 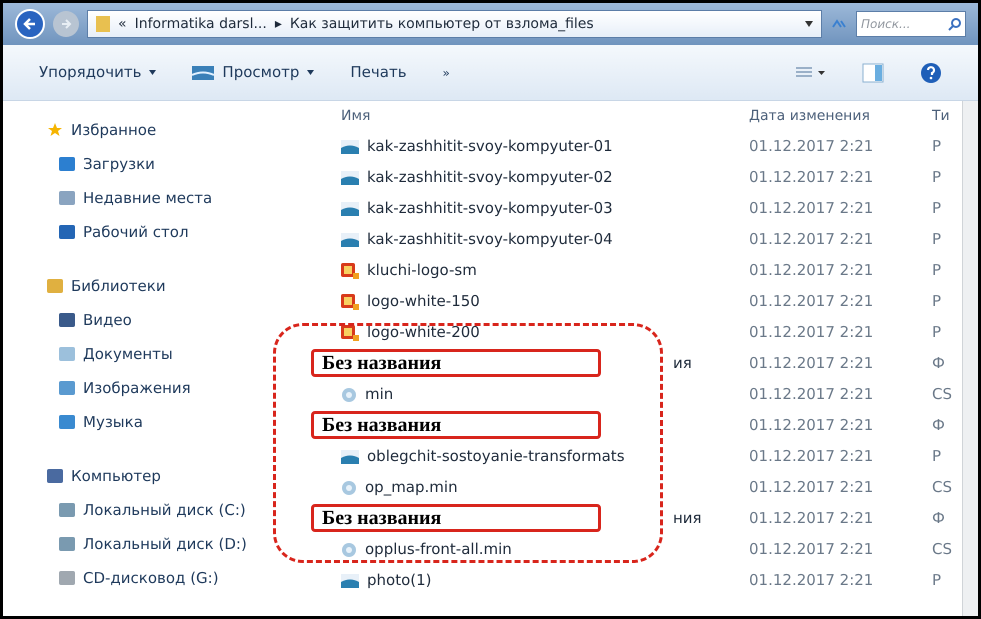 What do you see at coordinates (66, 24) in the screenshot?
I see `forward-arrow-icon` at bounding box center [66, 24].